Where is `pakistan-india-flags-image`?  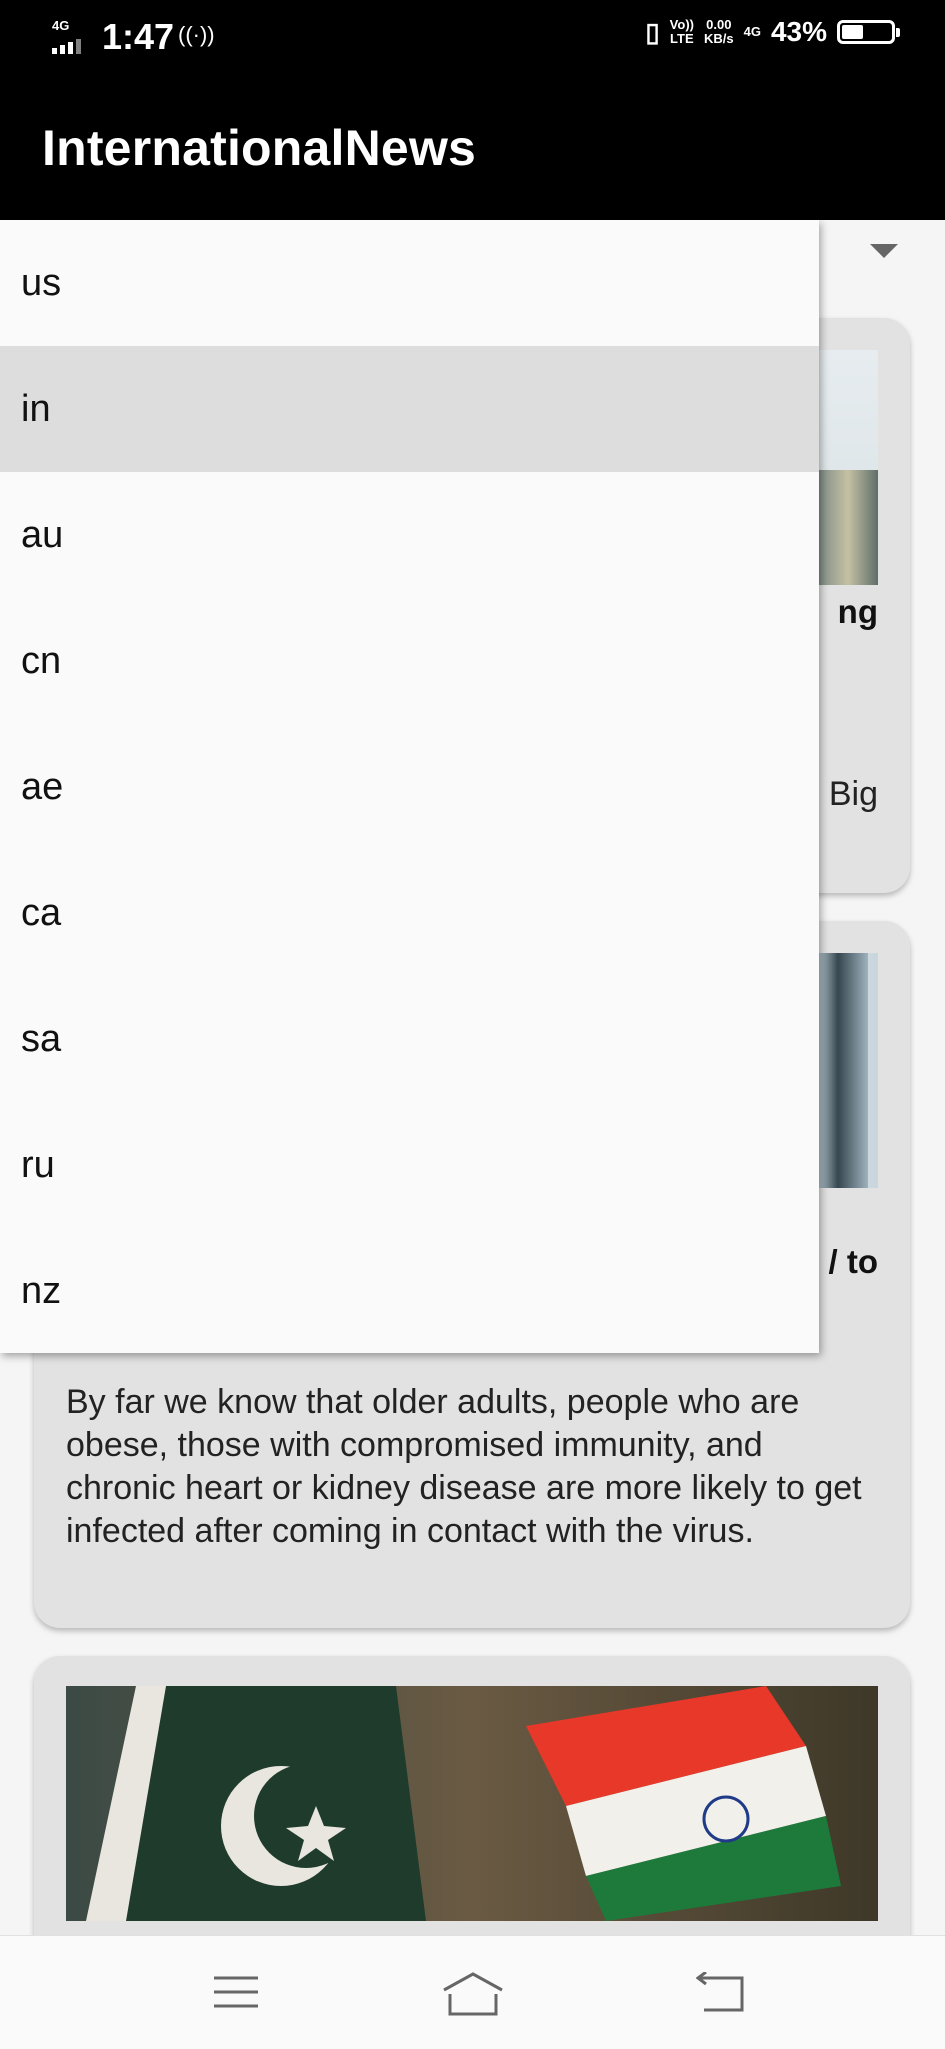
pakistan-india-flags-image is located at coordinates (472, 1803).